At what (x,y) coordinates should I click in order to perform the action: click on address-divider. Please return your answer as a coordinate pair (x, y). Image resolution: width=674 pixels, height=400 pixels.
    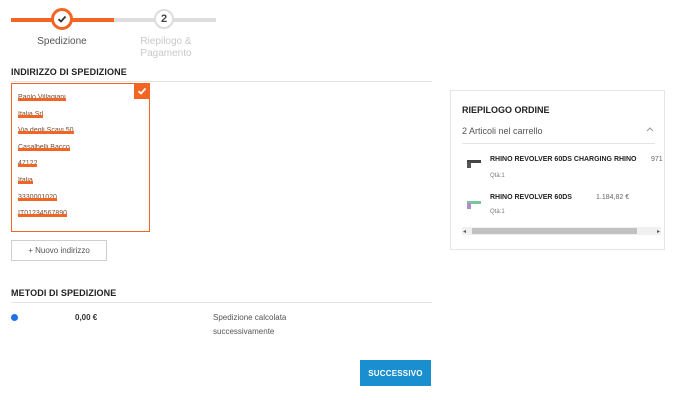
    Looking at the image, I should click on (221, 81).